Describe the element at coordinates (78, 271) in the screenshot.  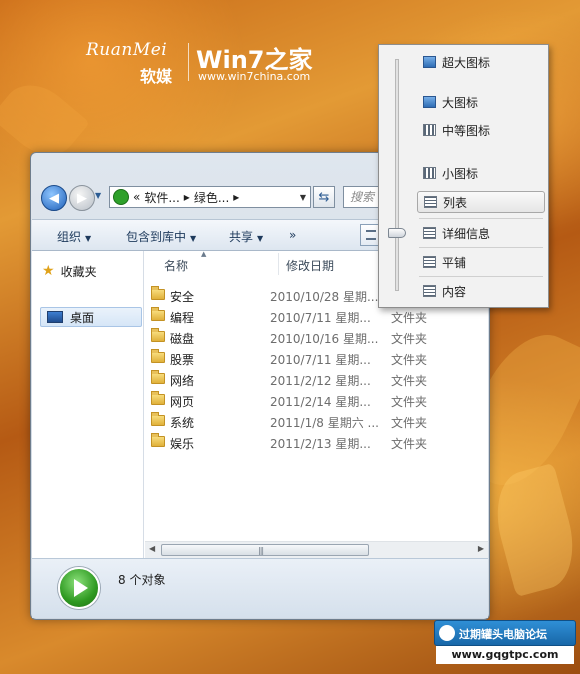
I see `nav-item-label: 收藏夹` at that location.